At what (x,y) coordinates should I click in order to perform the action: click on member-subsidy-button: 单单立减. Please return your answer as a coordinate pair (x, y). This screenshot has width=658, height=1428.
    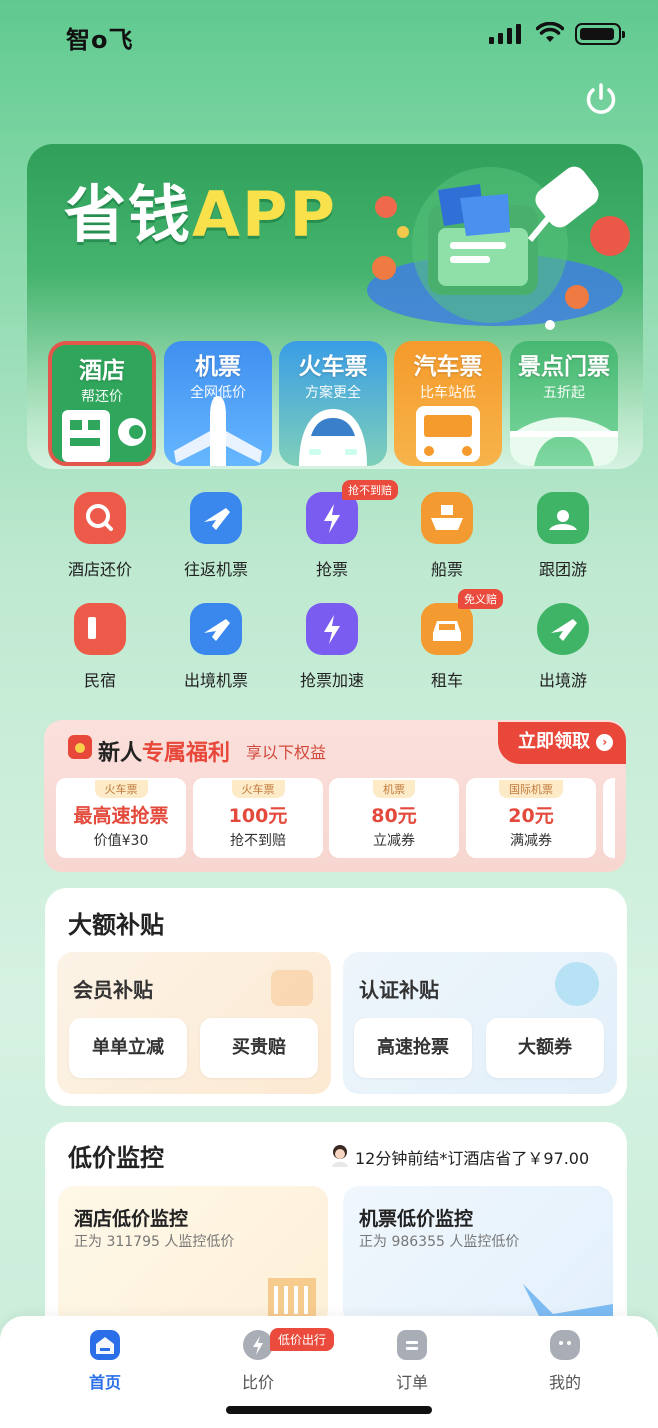
    Looking at the image, I should click on (128, 1048).